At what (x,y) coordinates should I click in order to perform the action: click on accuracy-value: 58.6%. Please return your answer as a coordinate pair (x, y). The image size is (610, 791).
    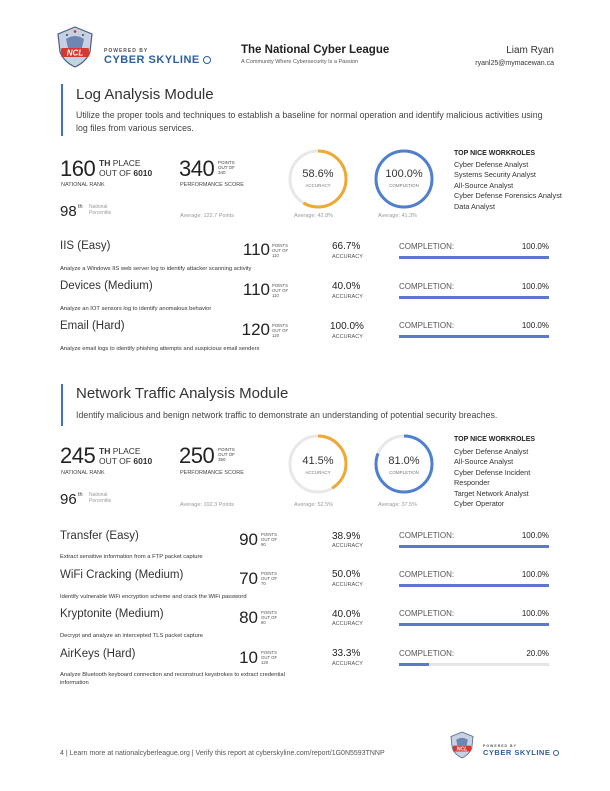
    Looking at the image, I should click on (318, 174).